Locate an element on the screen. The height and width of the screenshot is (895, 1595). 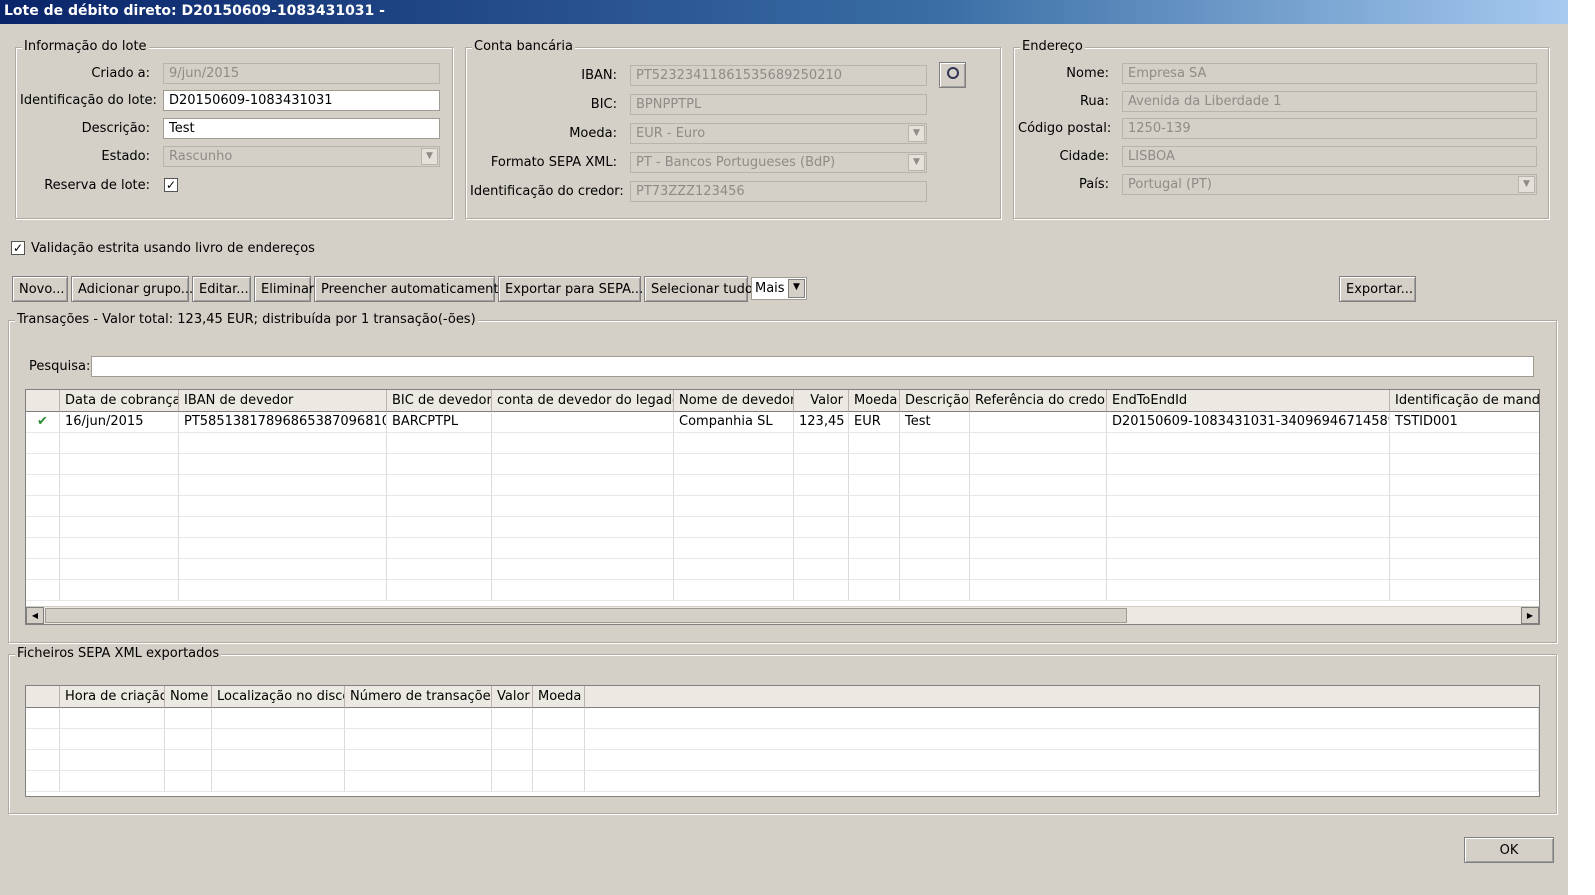
estado-value: Rascunho is located at coordinates (201, 156).